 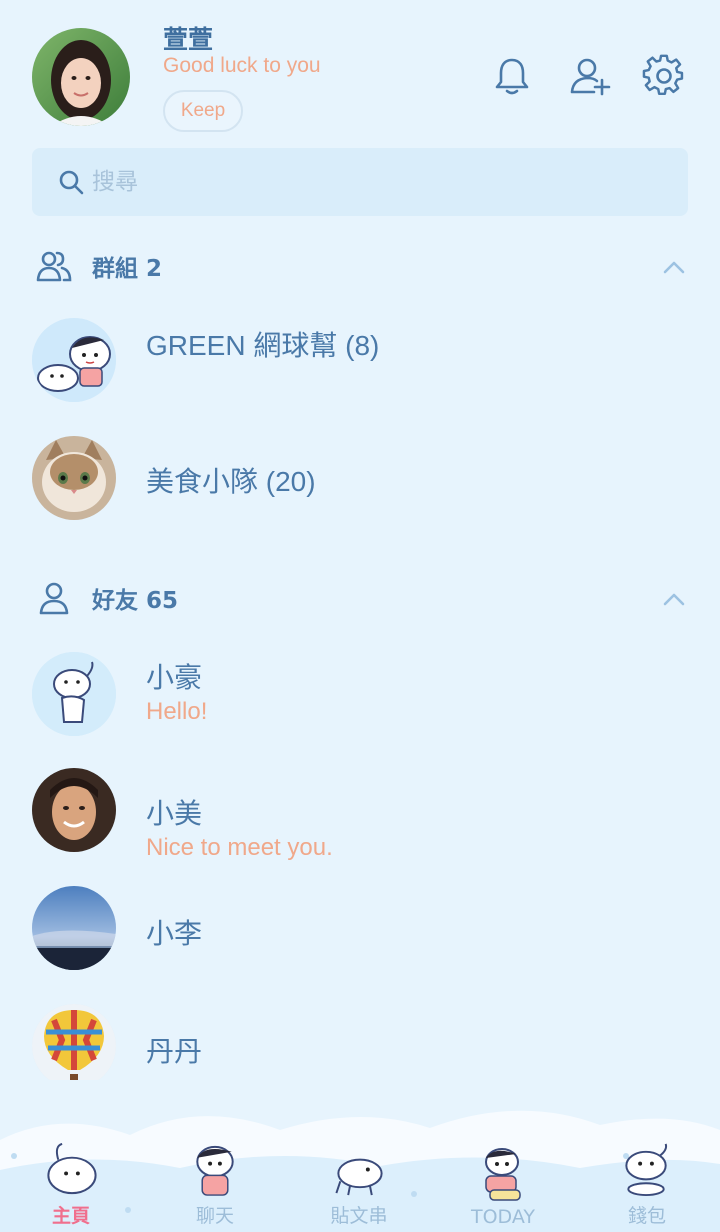 What do you see at coordinates (70, 1216) in the screenshot?
I see `nav-home-label: 主頁` at bounding box center [70, 1216].